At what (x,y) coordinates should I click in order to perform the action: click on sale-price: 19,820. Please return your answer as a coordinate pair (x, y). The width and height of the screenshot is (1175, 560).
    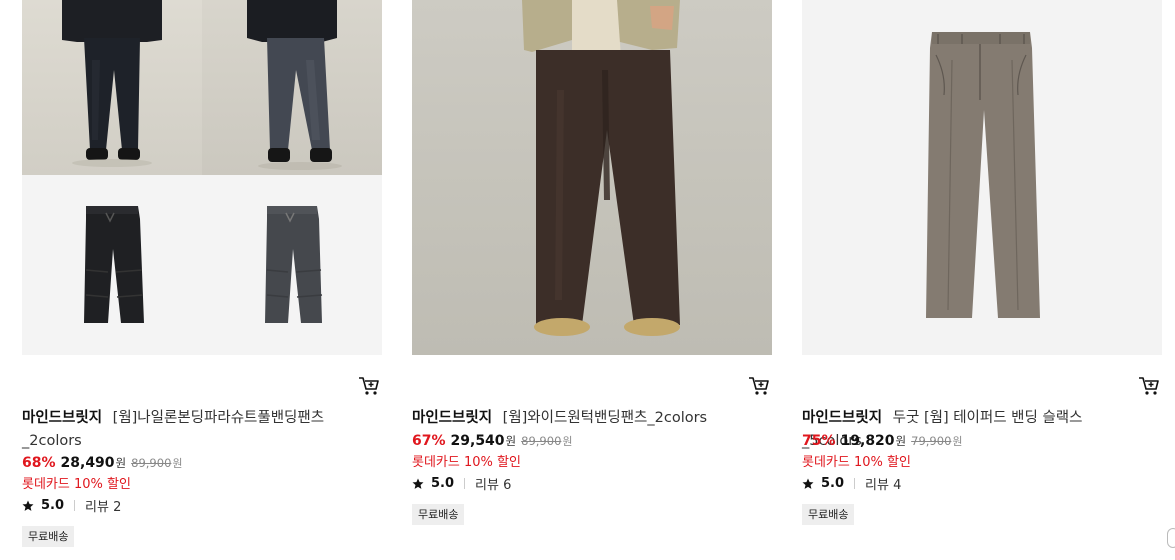
    Looking at the image, I should click on (867, 441).